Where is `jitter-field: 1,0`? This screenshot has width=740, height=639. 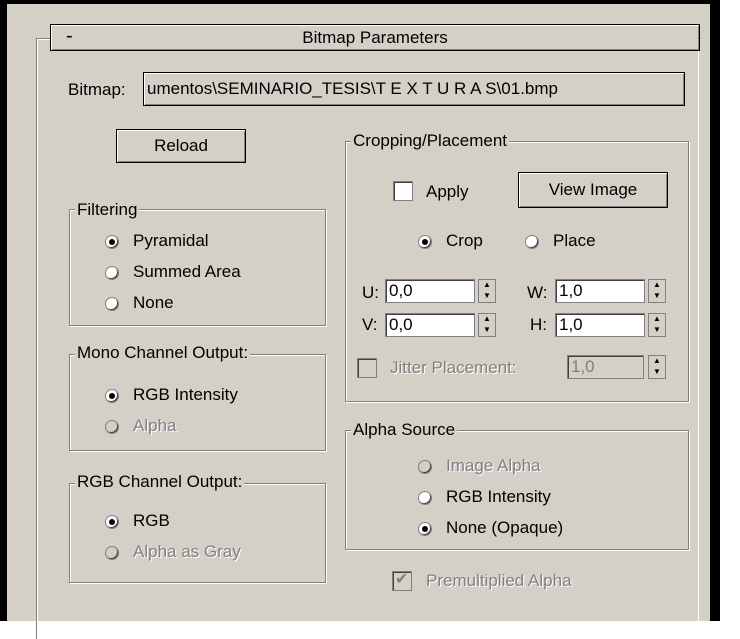 jitter-field: 1,0 is located at coordinates (605, 367).